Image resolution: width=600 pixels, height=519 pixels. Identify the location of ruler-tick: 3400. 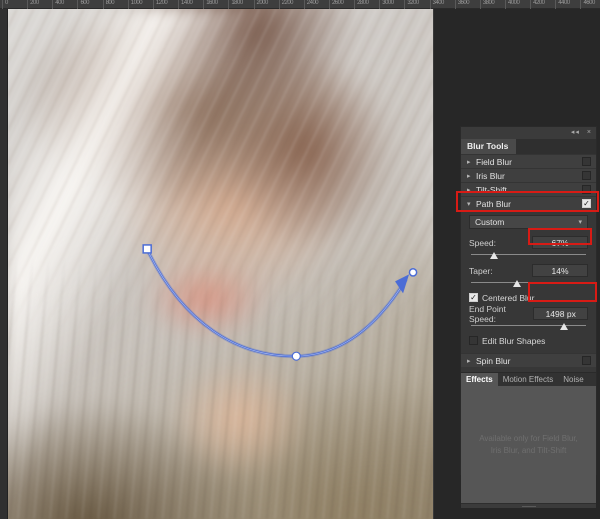
(436, 4).